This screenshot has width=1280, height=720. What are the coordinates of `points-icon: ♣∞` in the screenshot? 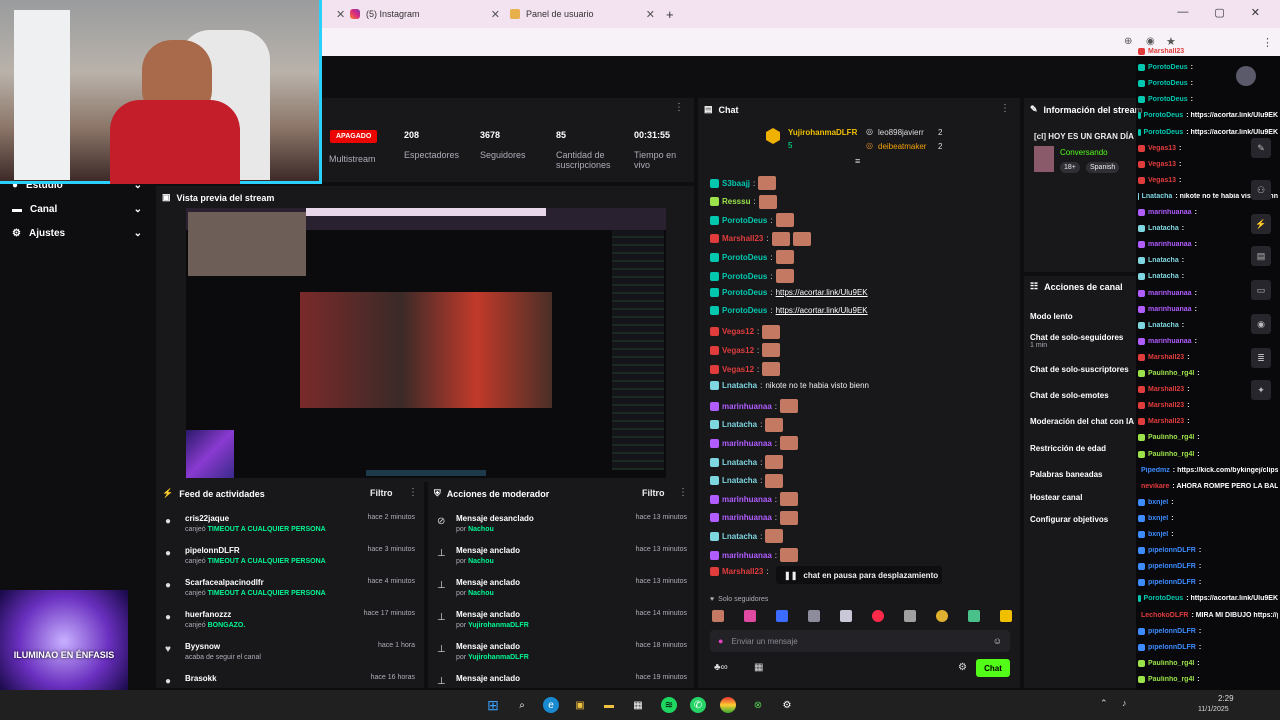 It's located at (721, 667).